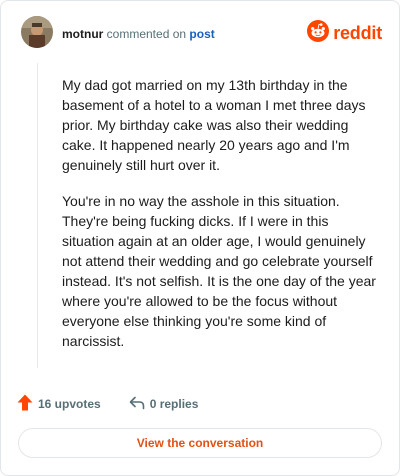 The width and height of the screenshot is (400, 476). I want to click on comment-header: motnur commented on post, so click(138, 34).